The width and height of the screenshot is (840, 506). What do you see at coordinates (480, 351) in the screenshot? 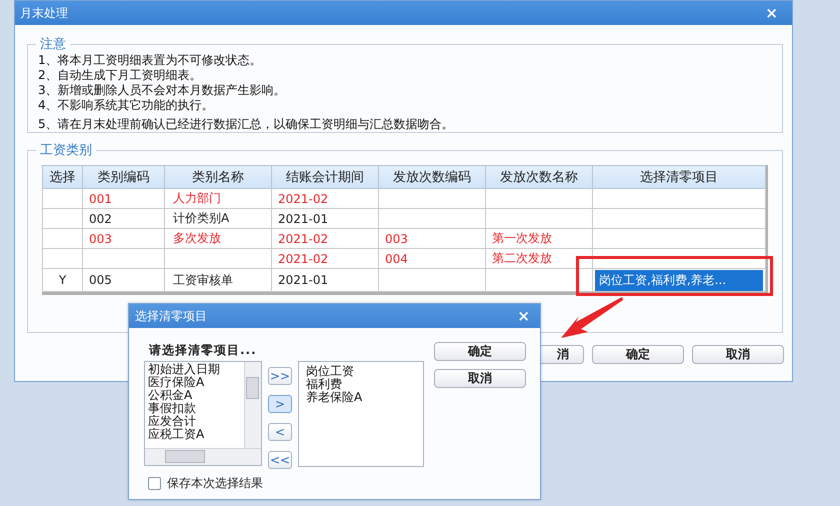
I see `dialog-button: 确定` at bounding box center [480, 351].